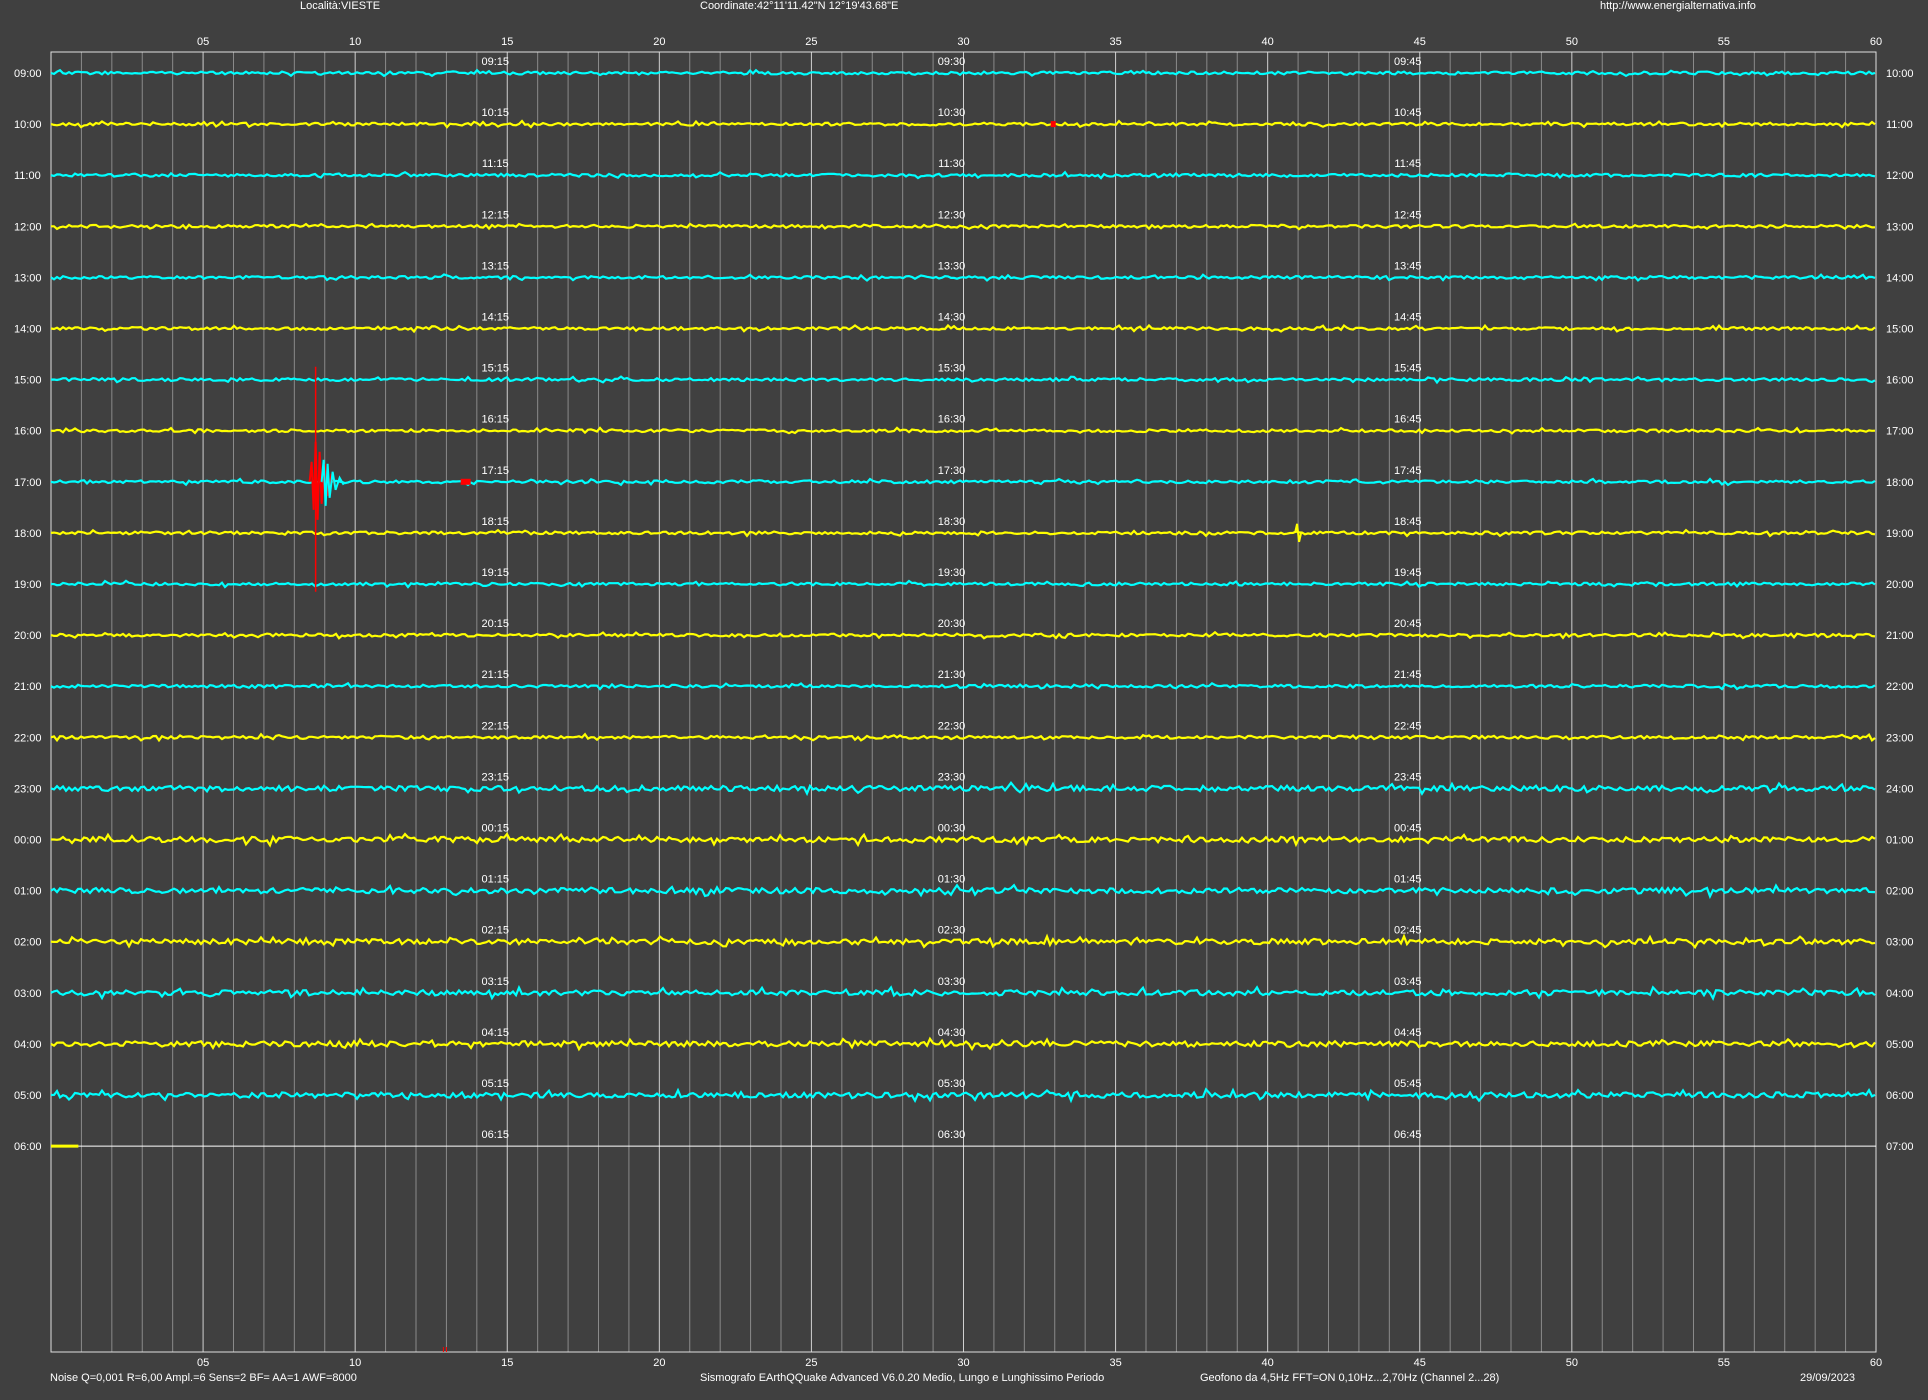  I want to click on x-tick-label-top: 45, so click(1420, 42).